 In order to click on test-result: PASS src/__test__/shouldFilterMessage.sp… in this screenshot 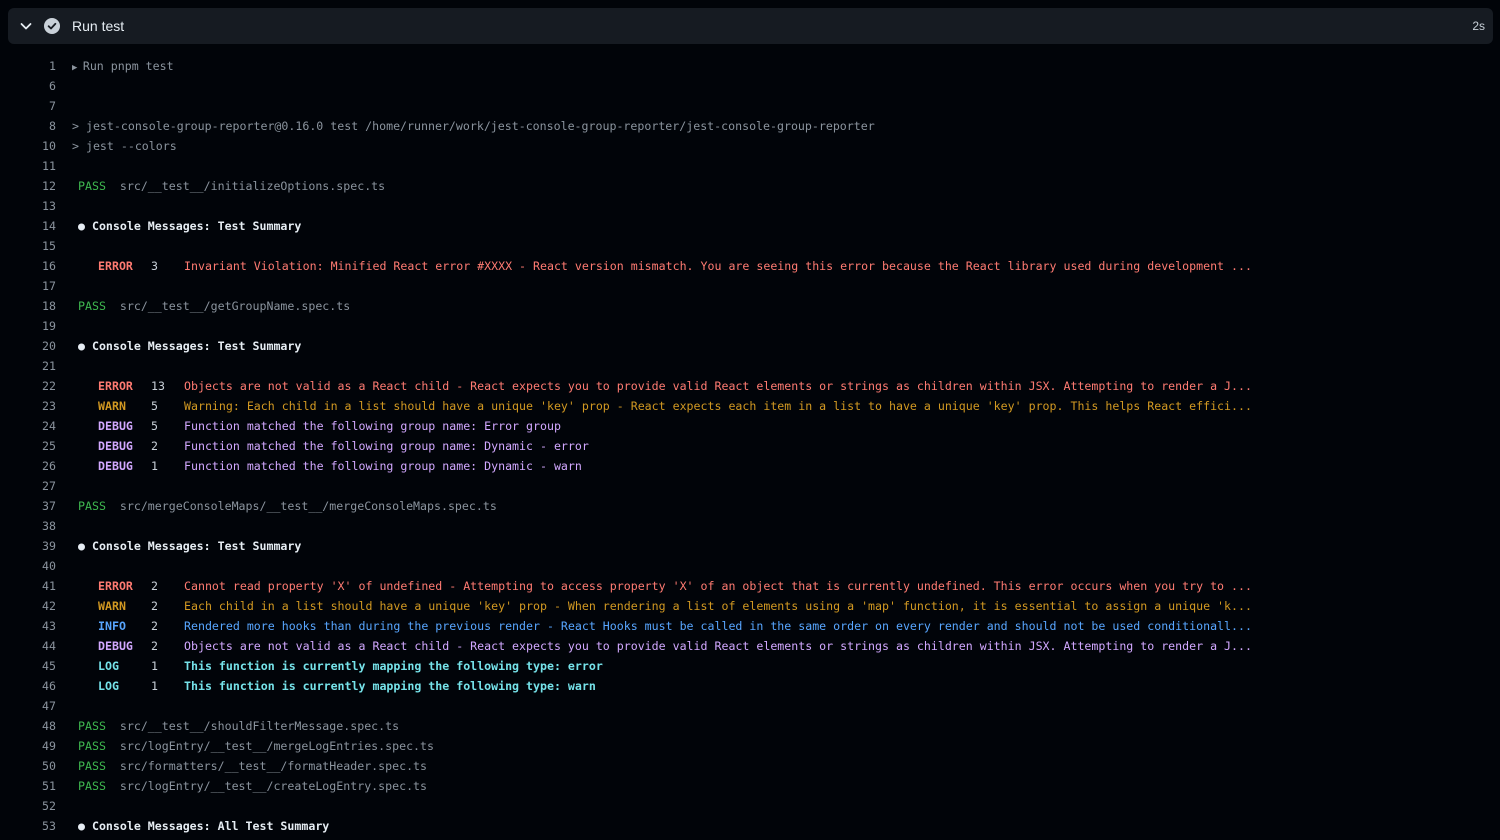, I will do `click(238, 726)`.